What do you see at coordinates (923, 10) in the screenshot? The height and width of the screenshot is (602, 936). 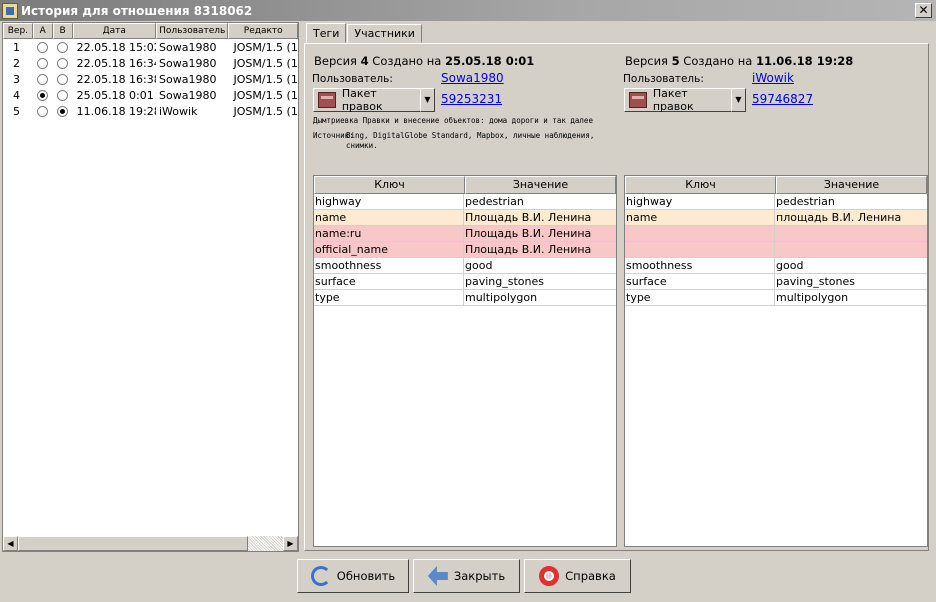 I see `window-close-button: ✕` at bounding box center [923, 10].